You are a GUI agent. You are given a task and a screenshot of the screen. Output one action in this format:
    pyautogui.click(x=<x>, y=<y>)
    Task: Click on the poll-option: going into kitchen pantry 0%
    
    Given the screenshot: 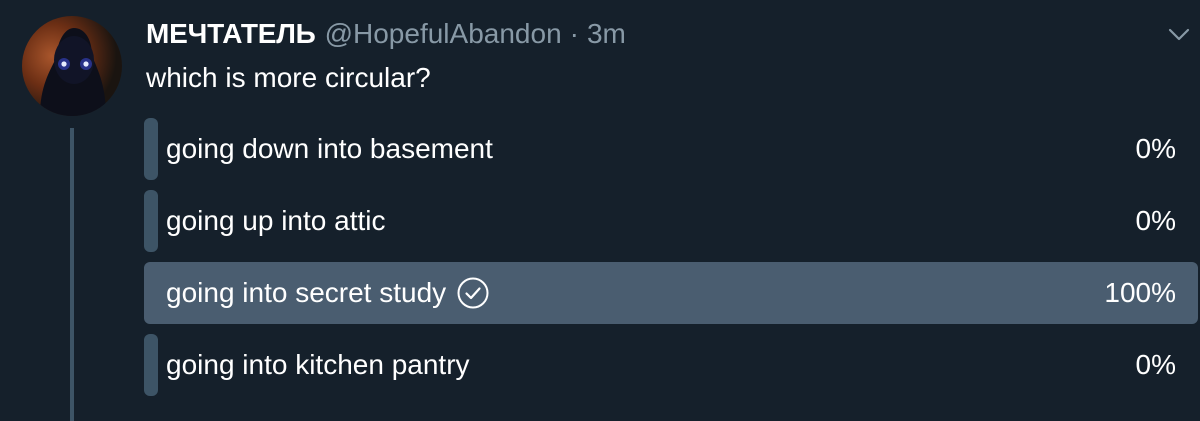 What is the action you would take?
    pyautogui.click(x=671, y=365)
    